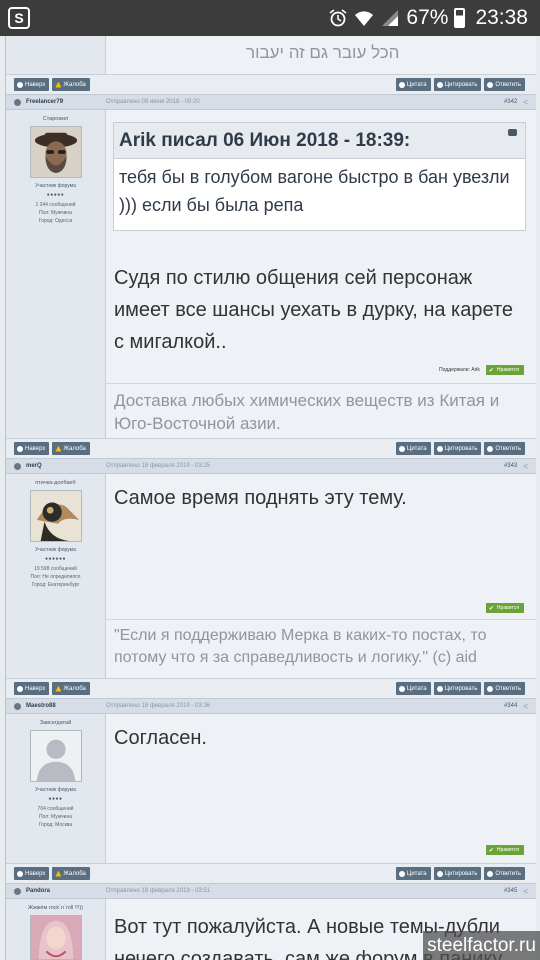 Image resolution: width=540 pixels, height=960 pixels. What do you see at coordinates (55, 577) in the screenshot?
I see `user-gender: Пол: Не определился` at bounding box center [55, 577].